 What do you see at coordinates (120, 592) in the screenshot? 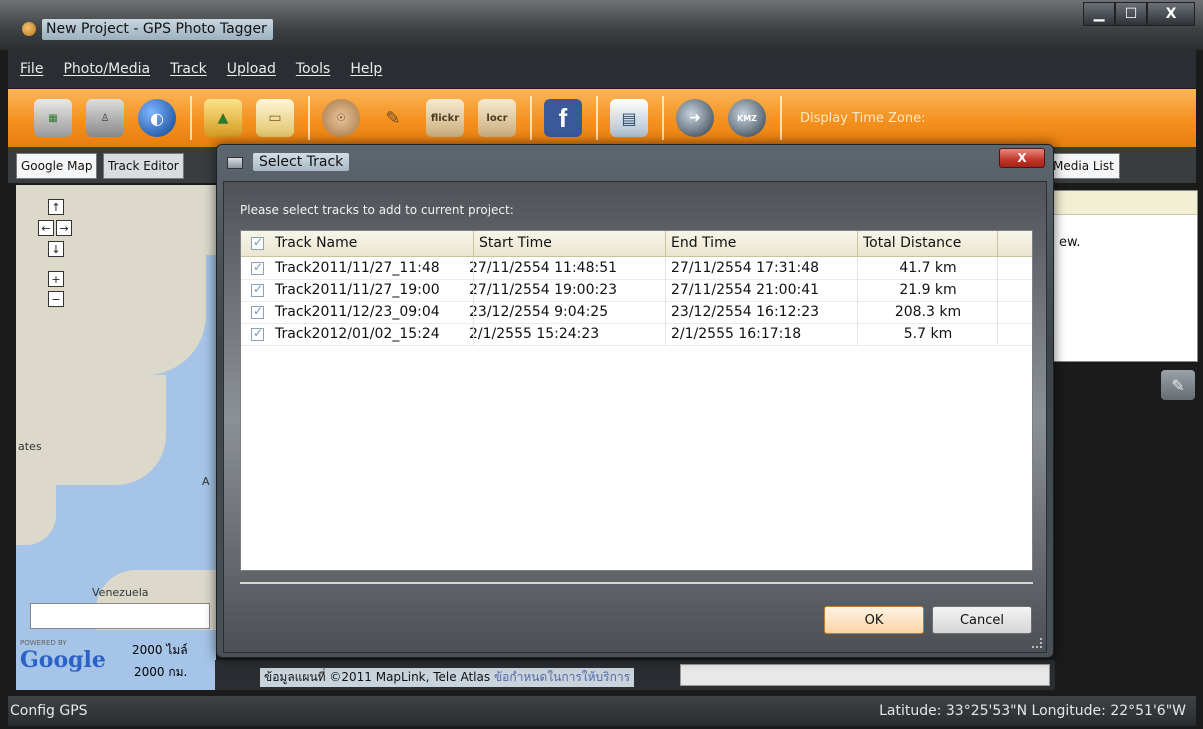
I see `map-label-venezuela: Venezuela` at bounding box center [120, 592].